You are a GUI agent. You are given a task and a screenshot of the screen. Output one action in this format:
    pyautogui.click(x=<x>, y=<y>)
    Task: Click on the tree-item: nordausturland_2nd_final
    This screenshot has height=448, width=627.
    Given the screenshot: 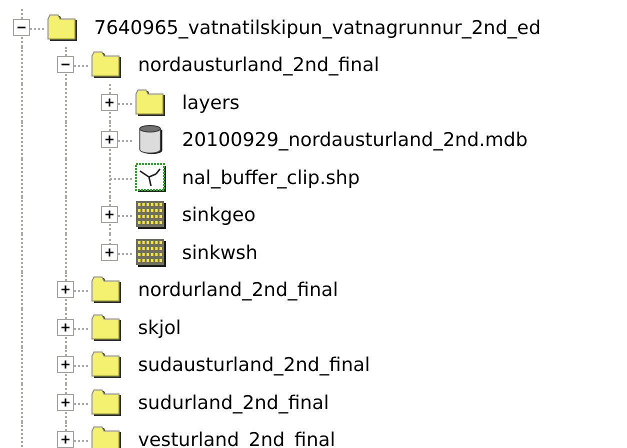 What is the action you would take?
    pyautogui.click(x=259, y=65)
    